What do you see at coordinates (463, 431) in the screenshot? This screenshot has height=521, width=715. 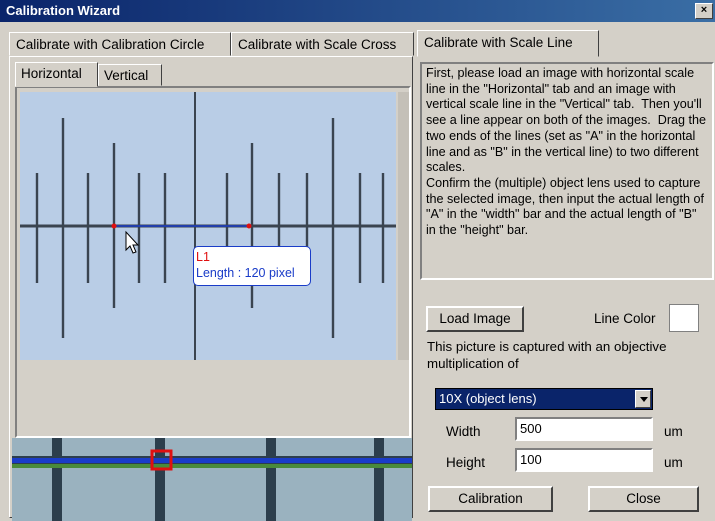 I see `width-label: Width` at bounding box center [463, 431].